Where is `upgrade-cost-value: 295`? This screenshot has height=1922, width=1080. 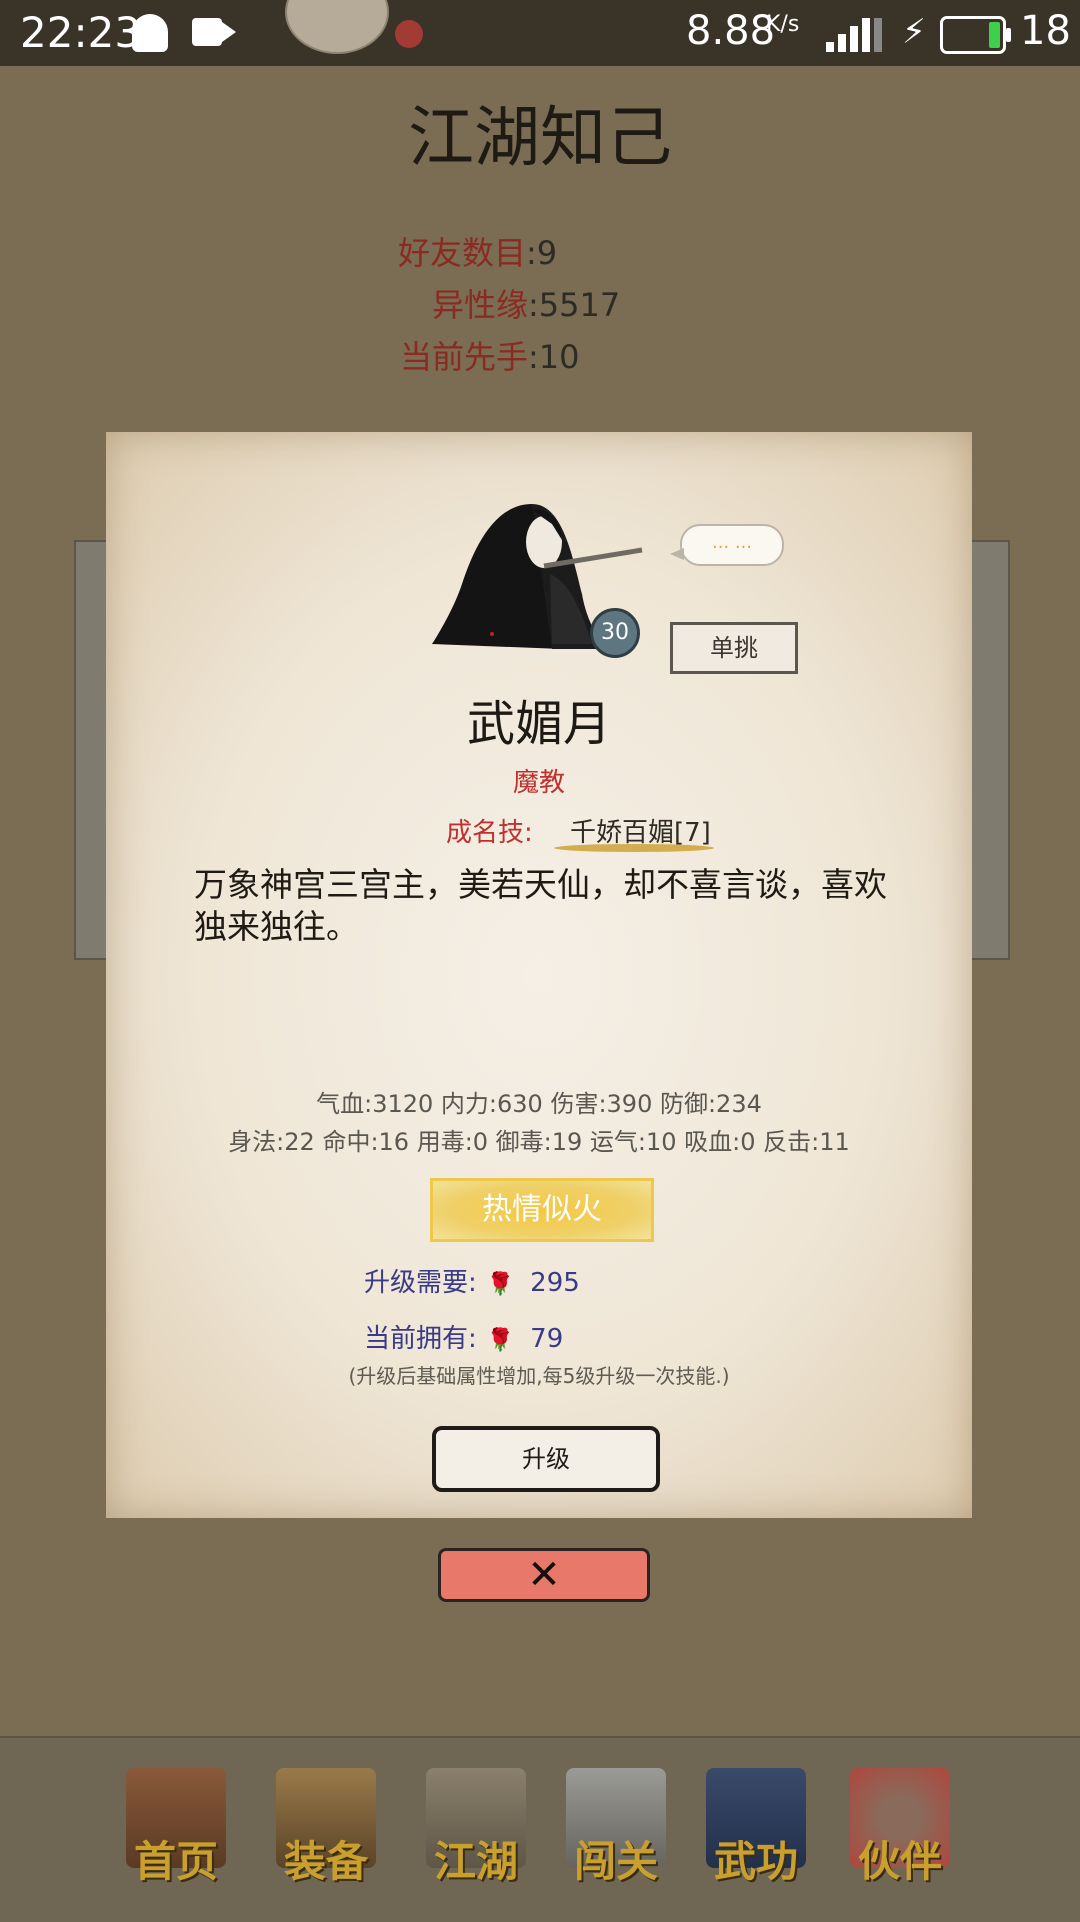 upgrade-cost-value: 295 is located at coordinates (555, 1283).